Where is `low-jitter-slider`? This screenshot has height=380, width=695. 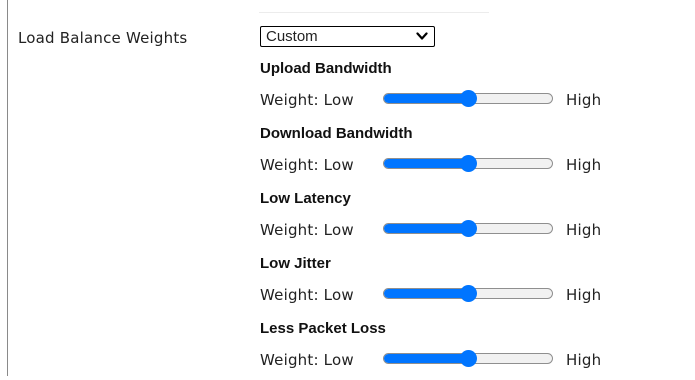 low-jitter-slider is located at coordinates (469, 294).